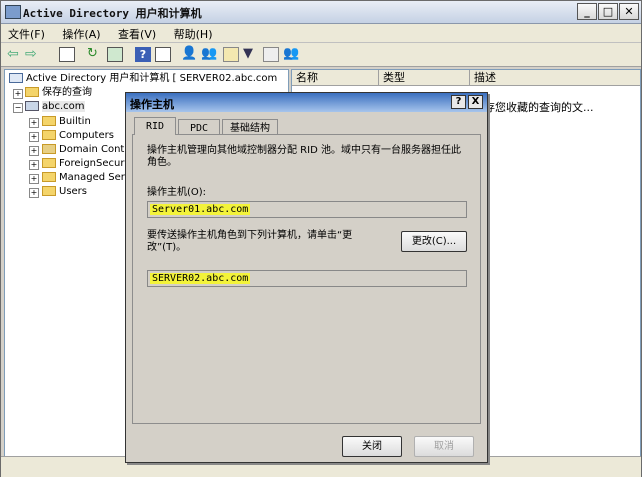  What do you see at coordinates (475, 102) in the screenshot?
I see `dialog-close-icon: X` at bounding box center [475, 102].